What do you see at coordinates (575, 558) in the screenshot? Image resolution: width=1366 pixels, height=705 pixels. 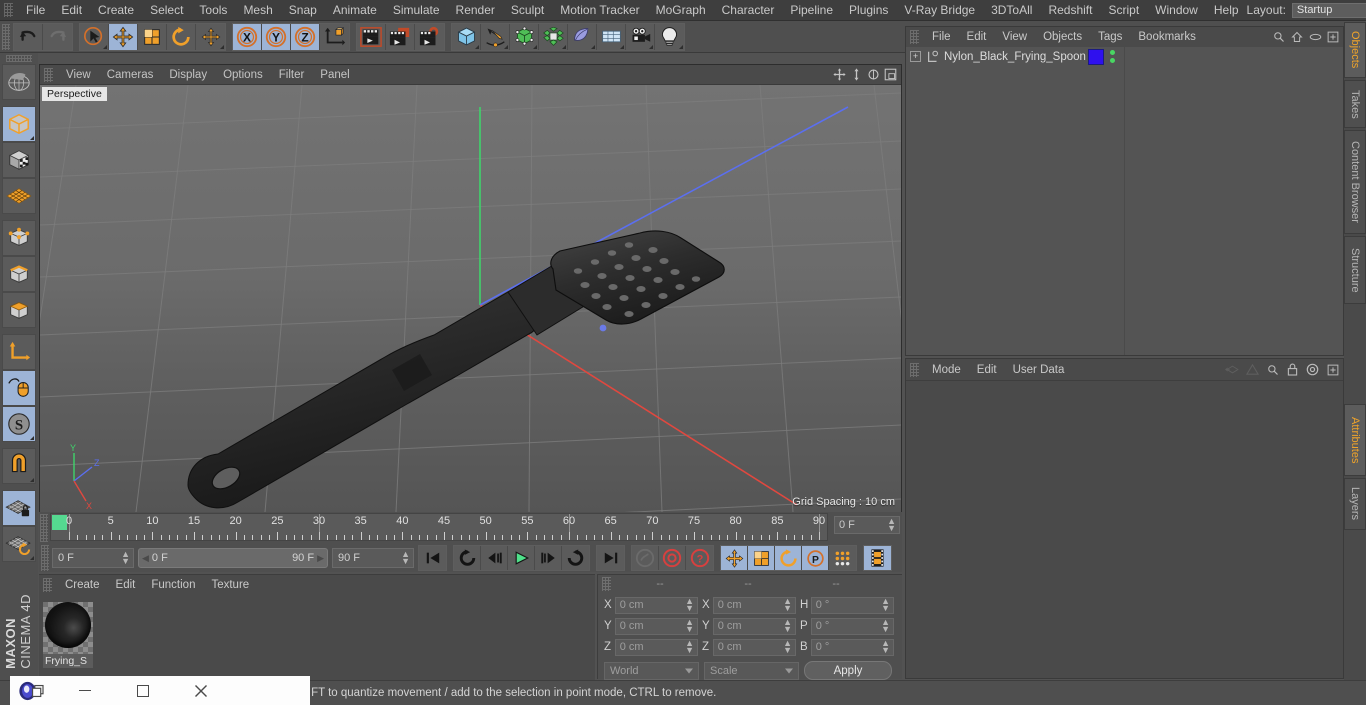 I see `play-loop-icon` at bounding box center [575, 558].